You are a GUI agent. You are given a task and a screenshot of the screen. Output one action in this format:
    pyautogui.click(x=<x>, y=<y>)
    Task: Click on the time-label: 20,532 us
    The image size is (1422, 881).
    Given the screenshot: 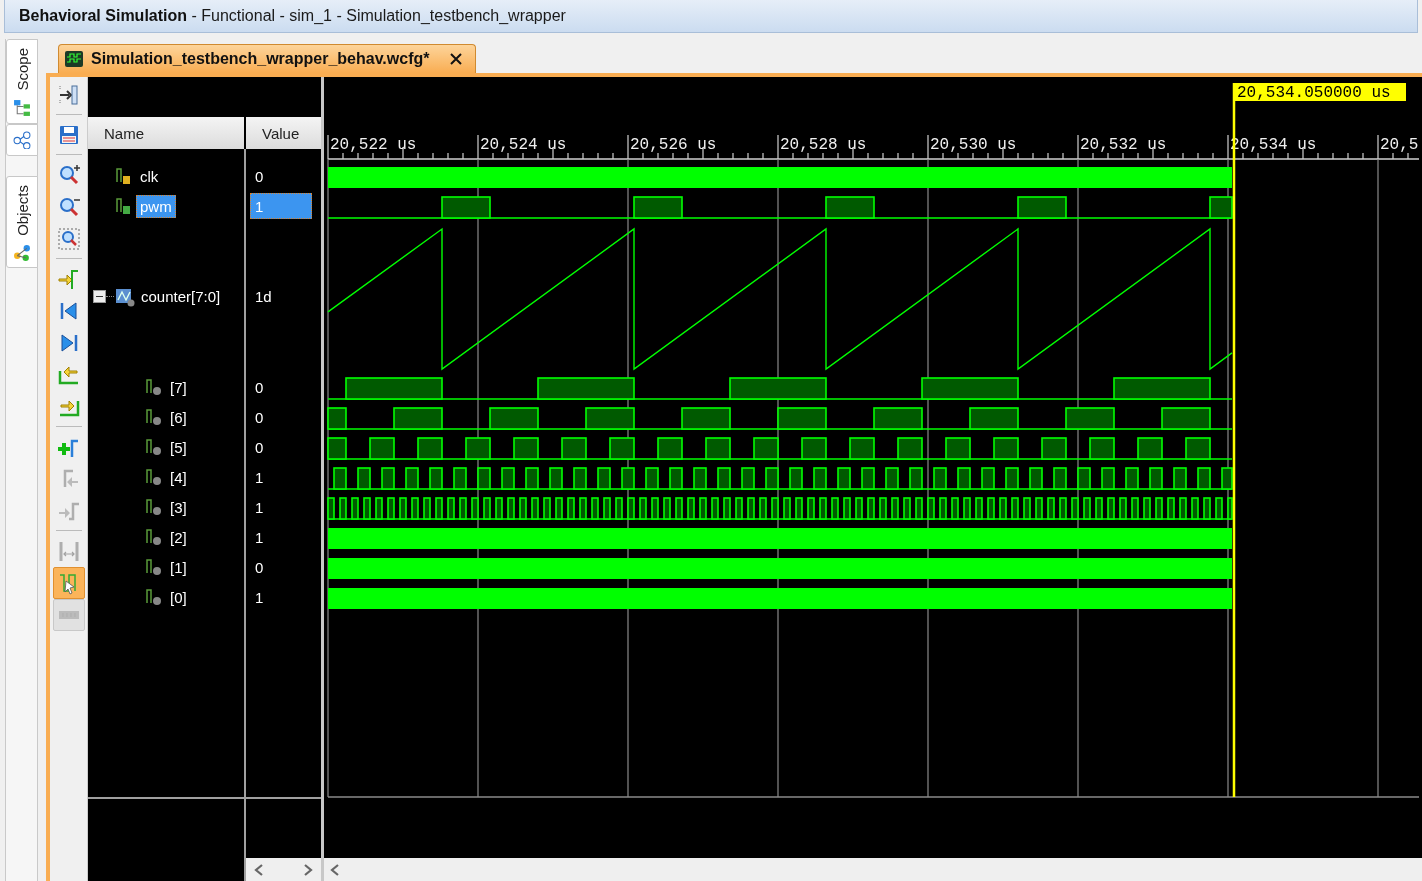 What is the action you would take?
    pyautogui.click(x=1123, y=145)
    